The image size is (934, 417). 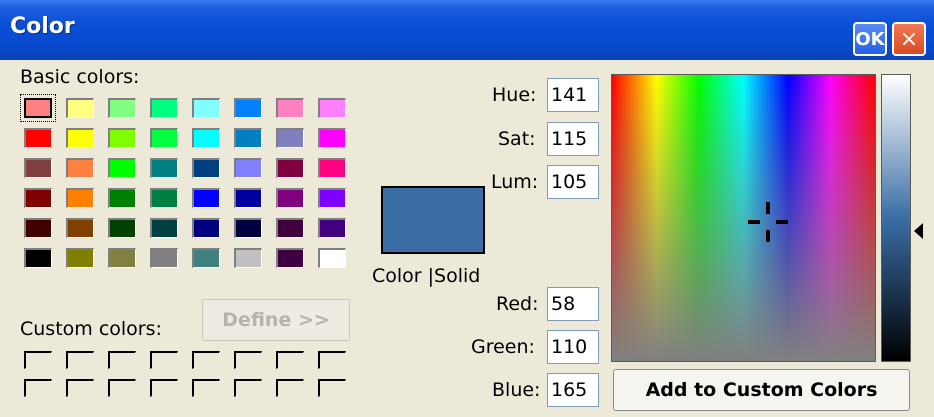 I want to click on red-label: Red:, so click(x=517, y=304).